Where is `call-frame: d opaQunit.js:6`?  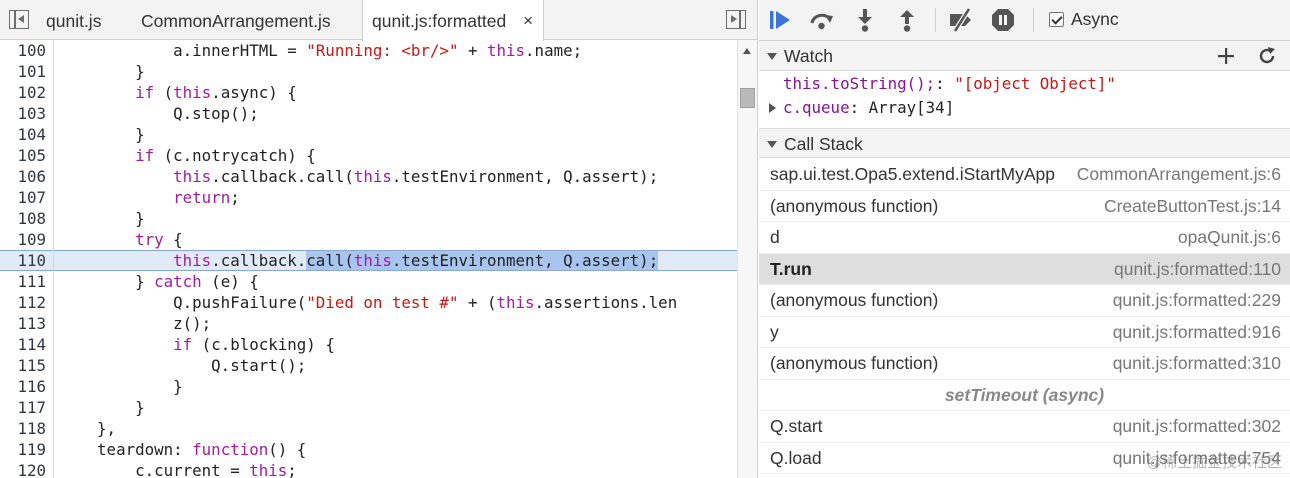 call-frame: d opaQunit.js:6 is located at coordinates (1024, 238).